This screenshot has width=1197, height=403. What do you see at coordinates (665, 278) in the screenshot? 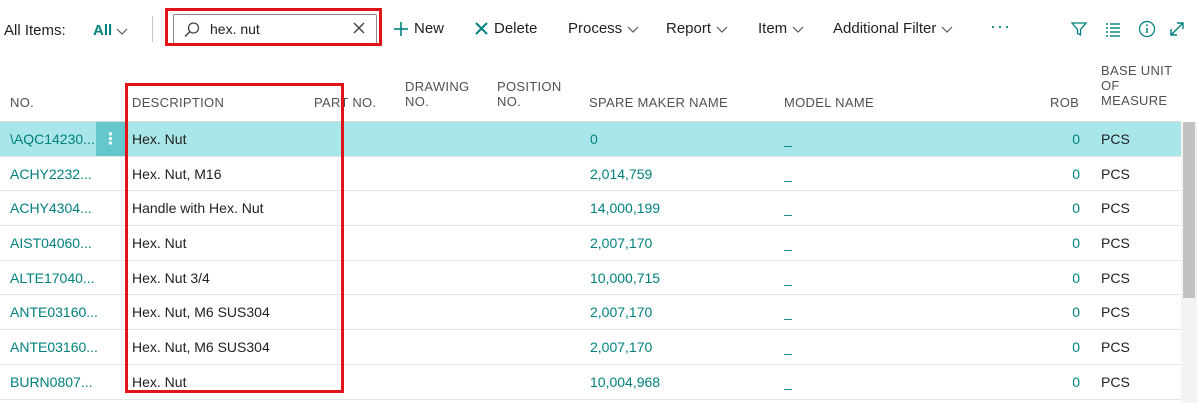
I see `spare-maker-name: 10,000,715` at bounding box center [665, 278].